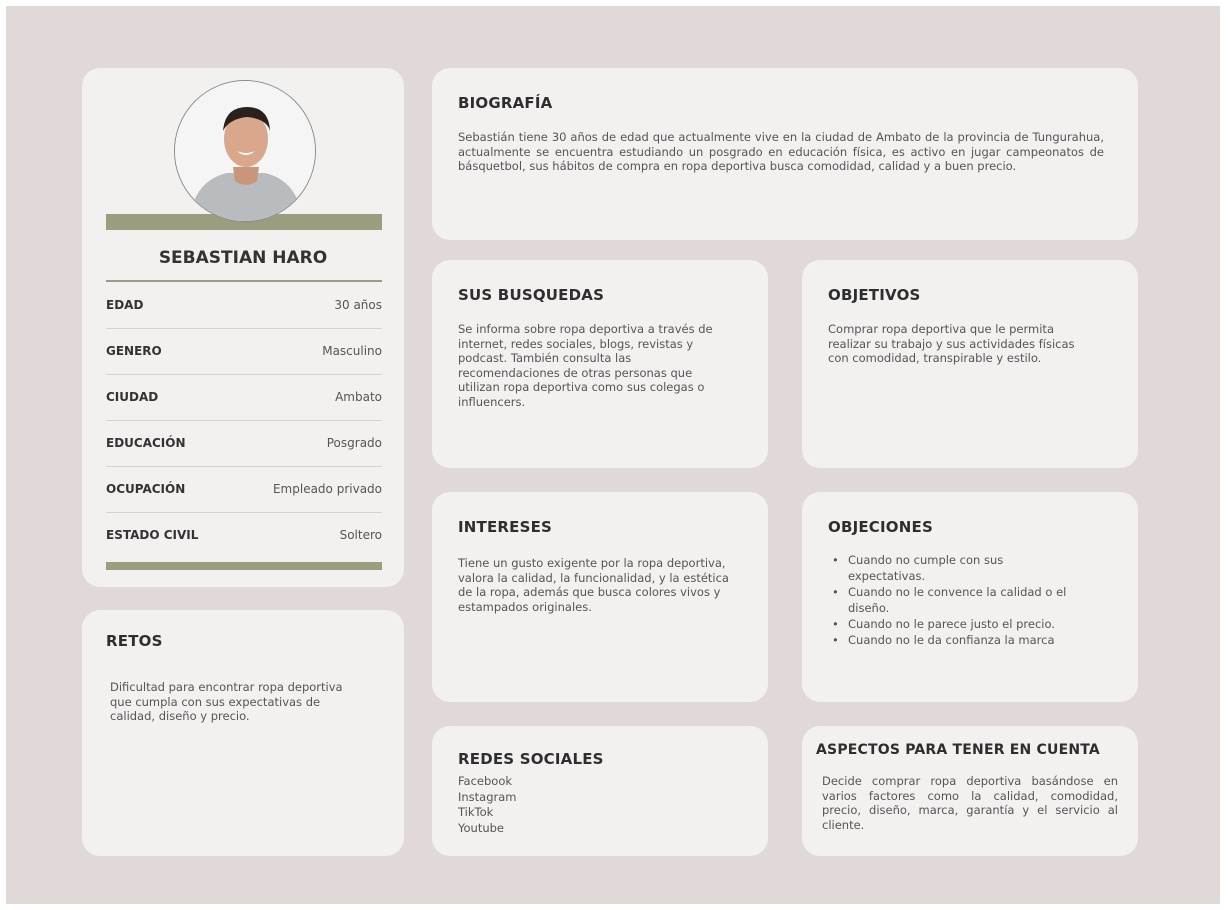 This screenshot has width=1228, height=910. Describe the element at coordinates (531, 295) in the screenshot. I see `busquedas-title: SUS BUSQUEDAS` at that location.